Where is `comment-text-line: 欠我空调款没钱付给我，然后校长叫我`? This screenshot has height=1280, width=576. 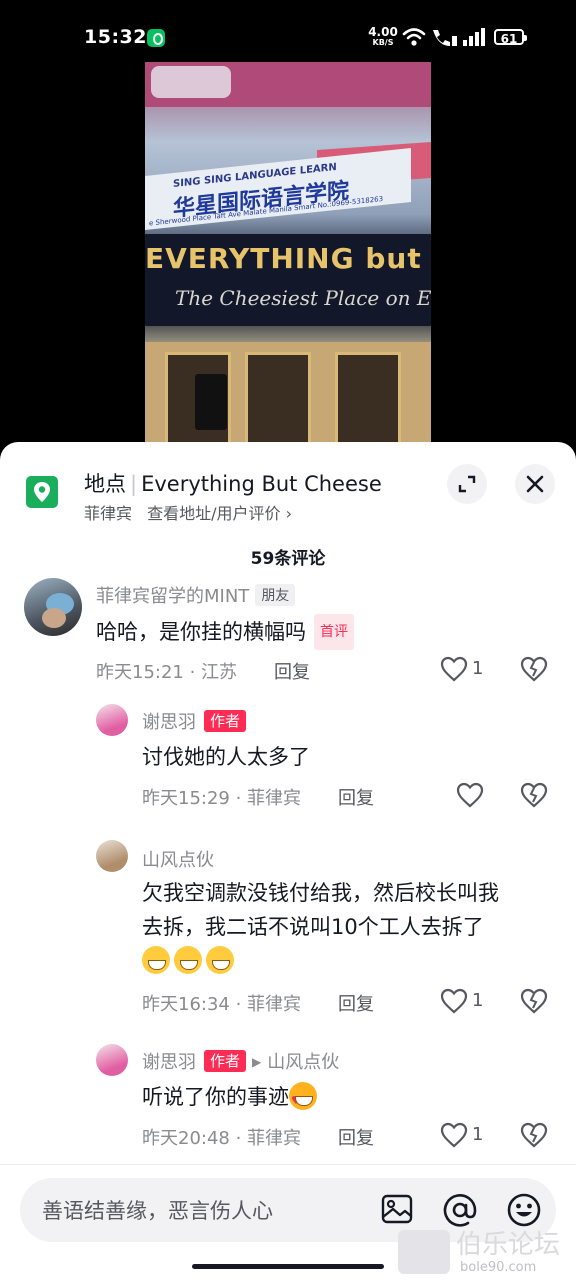 comment-text-line: 欠我空调款没钱付给我，然后校长叫我 is located at coordinates (320, 893).